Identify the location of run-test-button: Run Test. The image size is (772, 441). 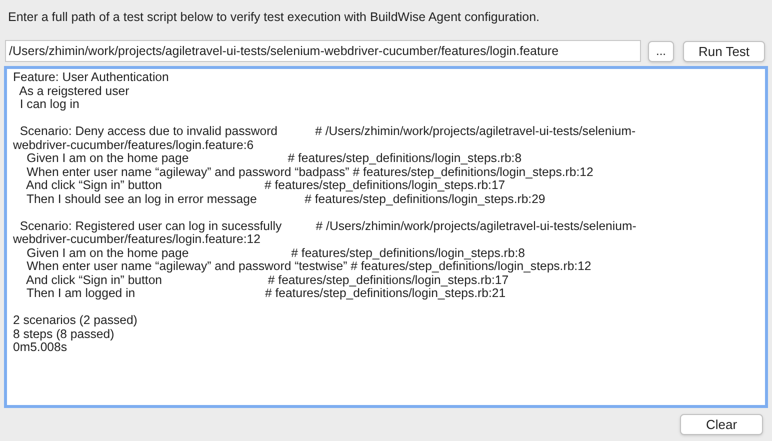
(724, 51).